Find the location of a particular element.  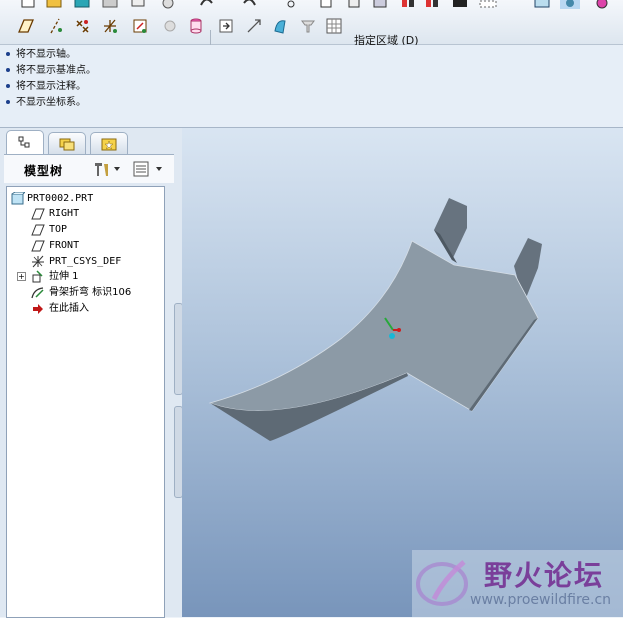

tree-node-label: 拉伸 1 is located at coordinates (64, 276).